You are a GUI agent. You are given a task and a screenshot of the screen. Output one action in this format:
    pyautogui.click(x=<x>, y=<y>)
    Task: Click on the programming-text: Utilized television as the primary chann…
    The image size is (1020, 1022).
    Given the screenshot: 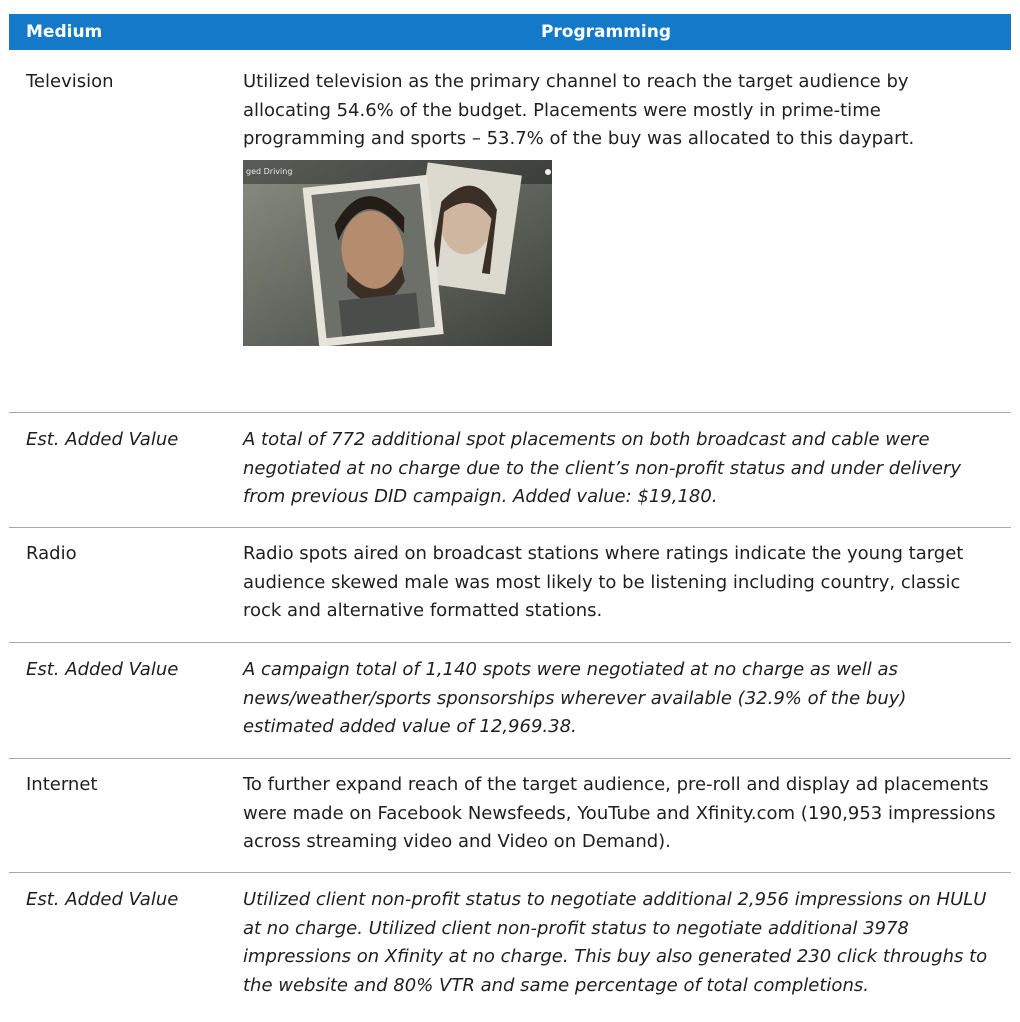 What is the action you would take?
    pyautogui.click(x=579, y=110)
    